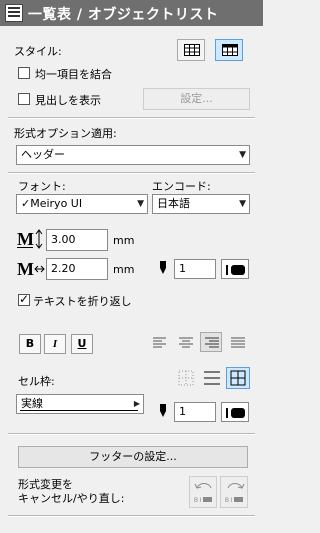  I want to click on window-title: 一覧表 / オブジェクトリスト, so click(123, 15).